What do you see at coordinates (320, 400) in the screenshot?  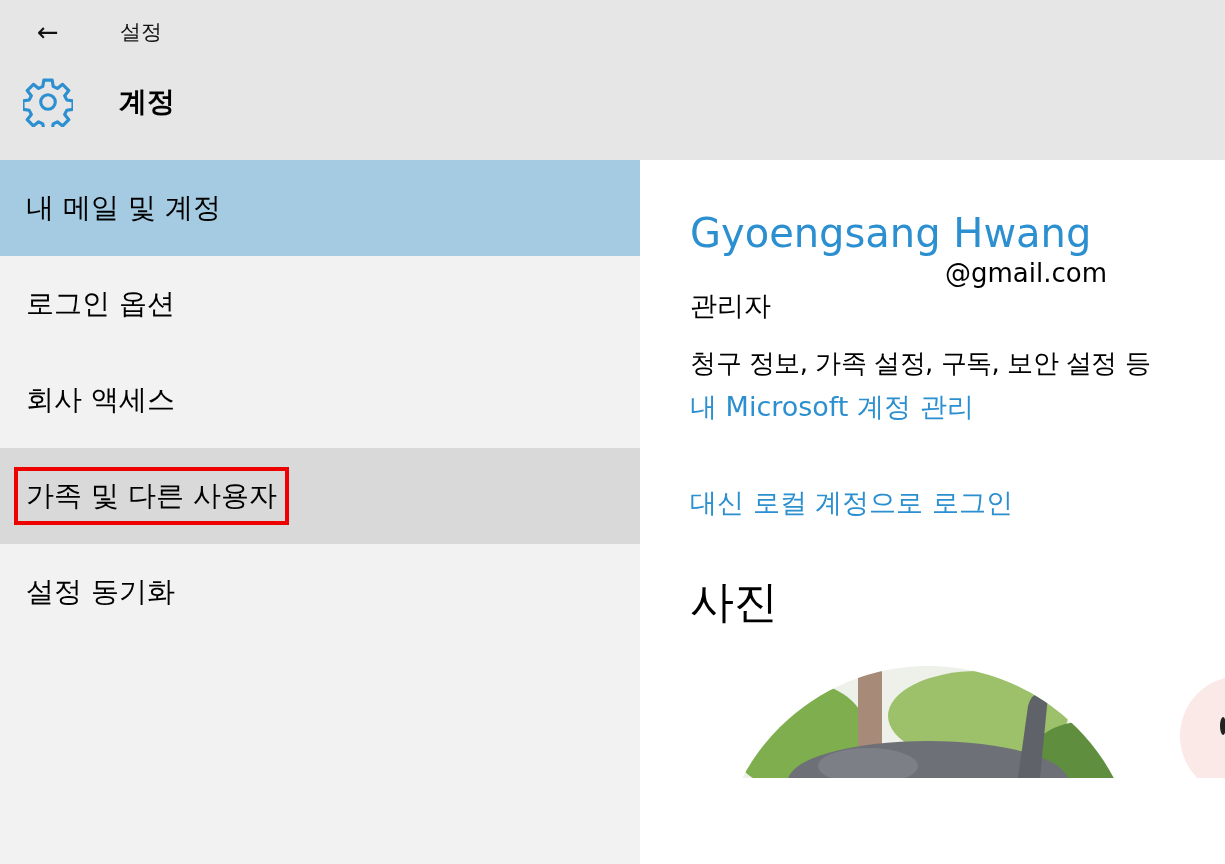 I see `sidebar-item: 회사 액세스` at bounding box center [320, 400].